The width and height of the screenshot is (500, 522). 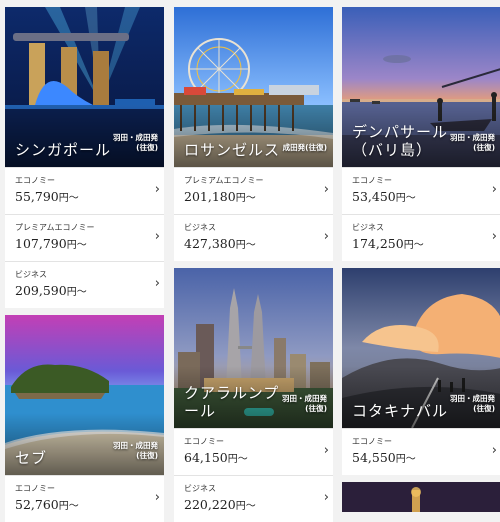 What do you see at coordinates (304, 147) in the screenshot?
I see `departure-airports: 成田発(往復)` at bounding box center [304, 147].